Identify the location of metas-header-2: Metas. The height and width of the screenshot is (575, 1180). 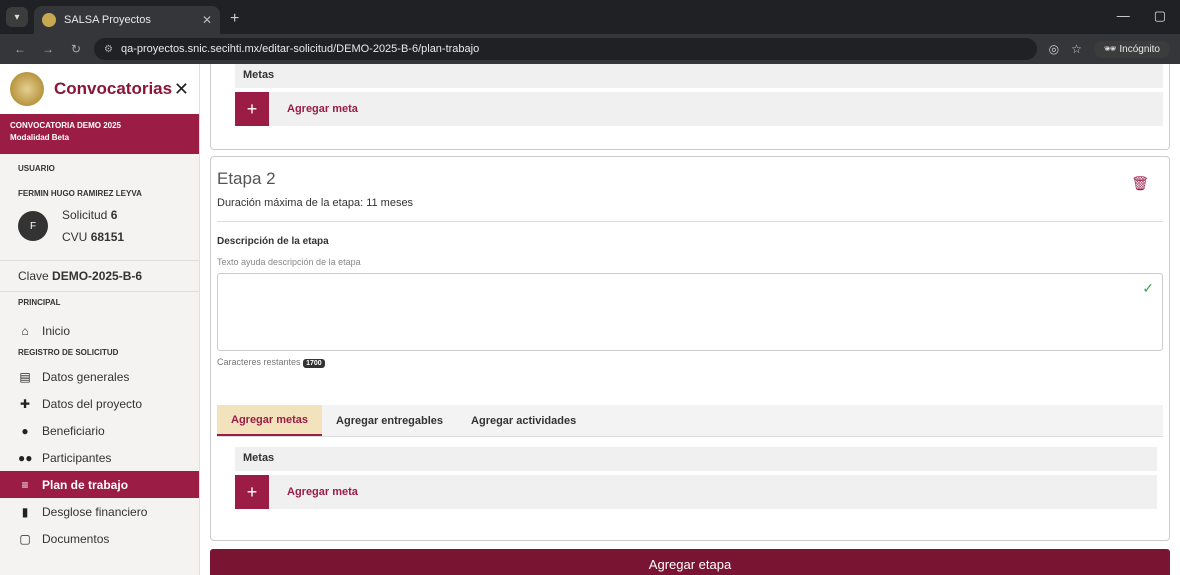
(696, 459).